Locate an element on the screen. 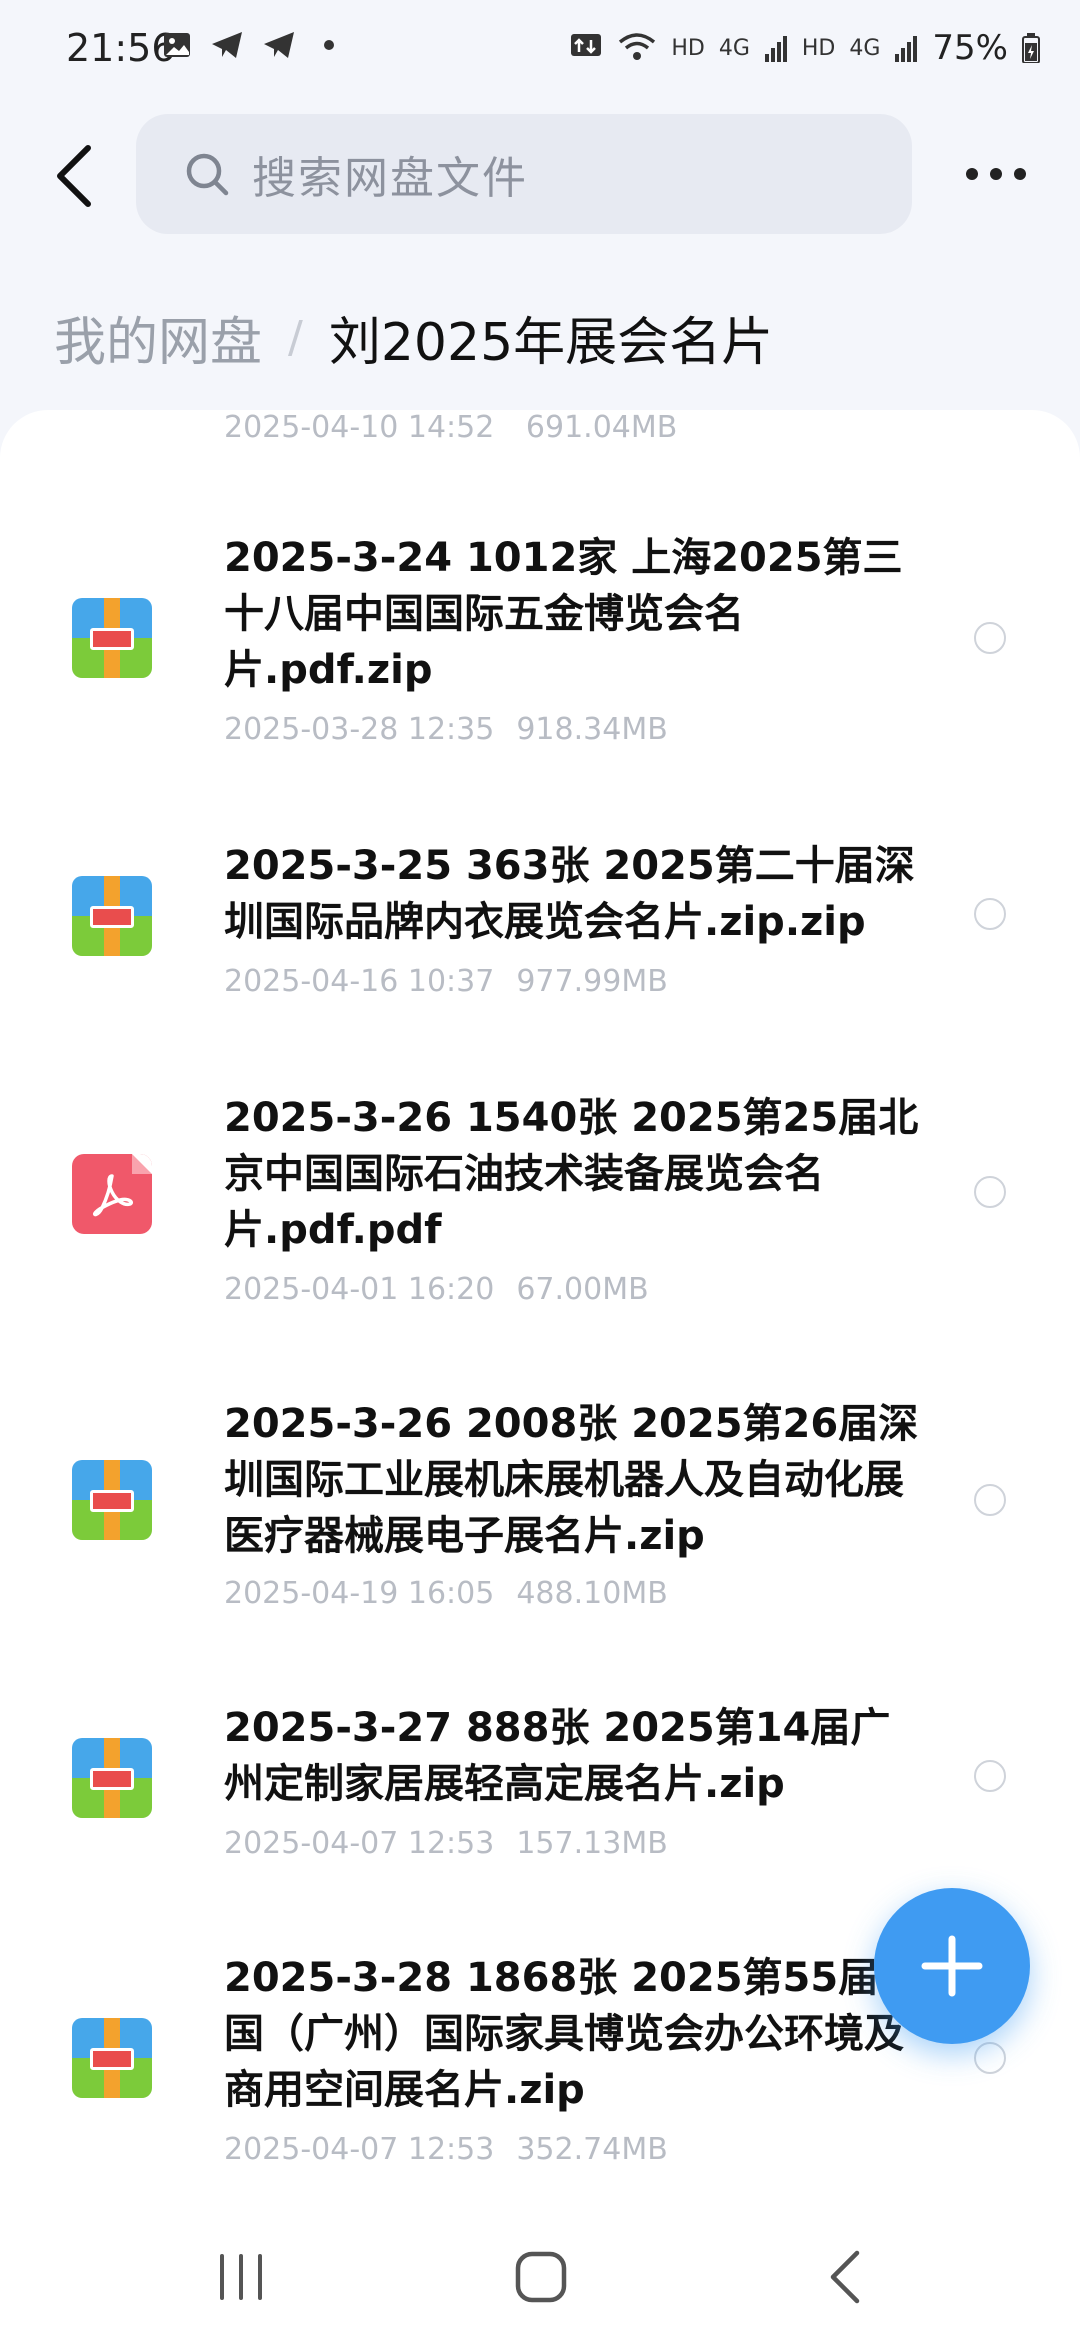  file-meta: 2025-03-28 12:35 918.34MB is located at coordinates (446, 729).